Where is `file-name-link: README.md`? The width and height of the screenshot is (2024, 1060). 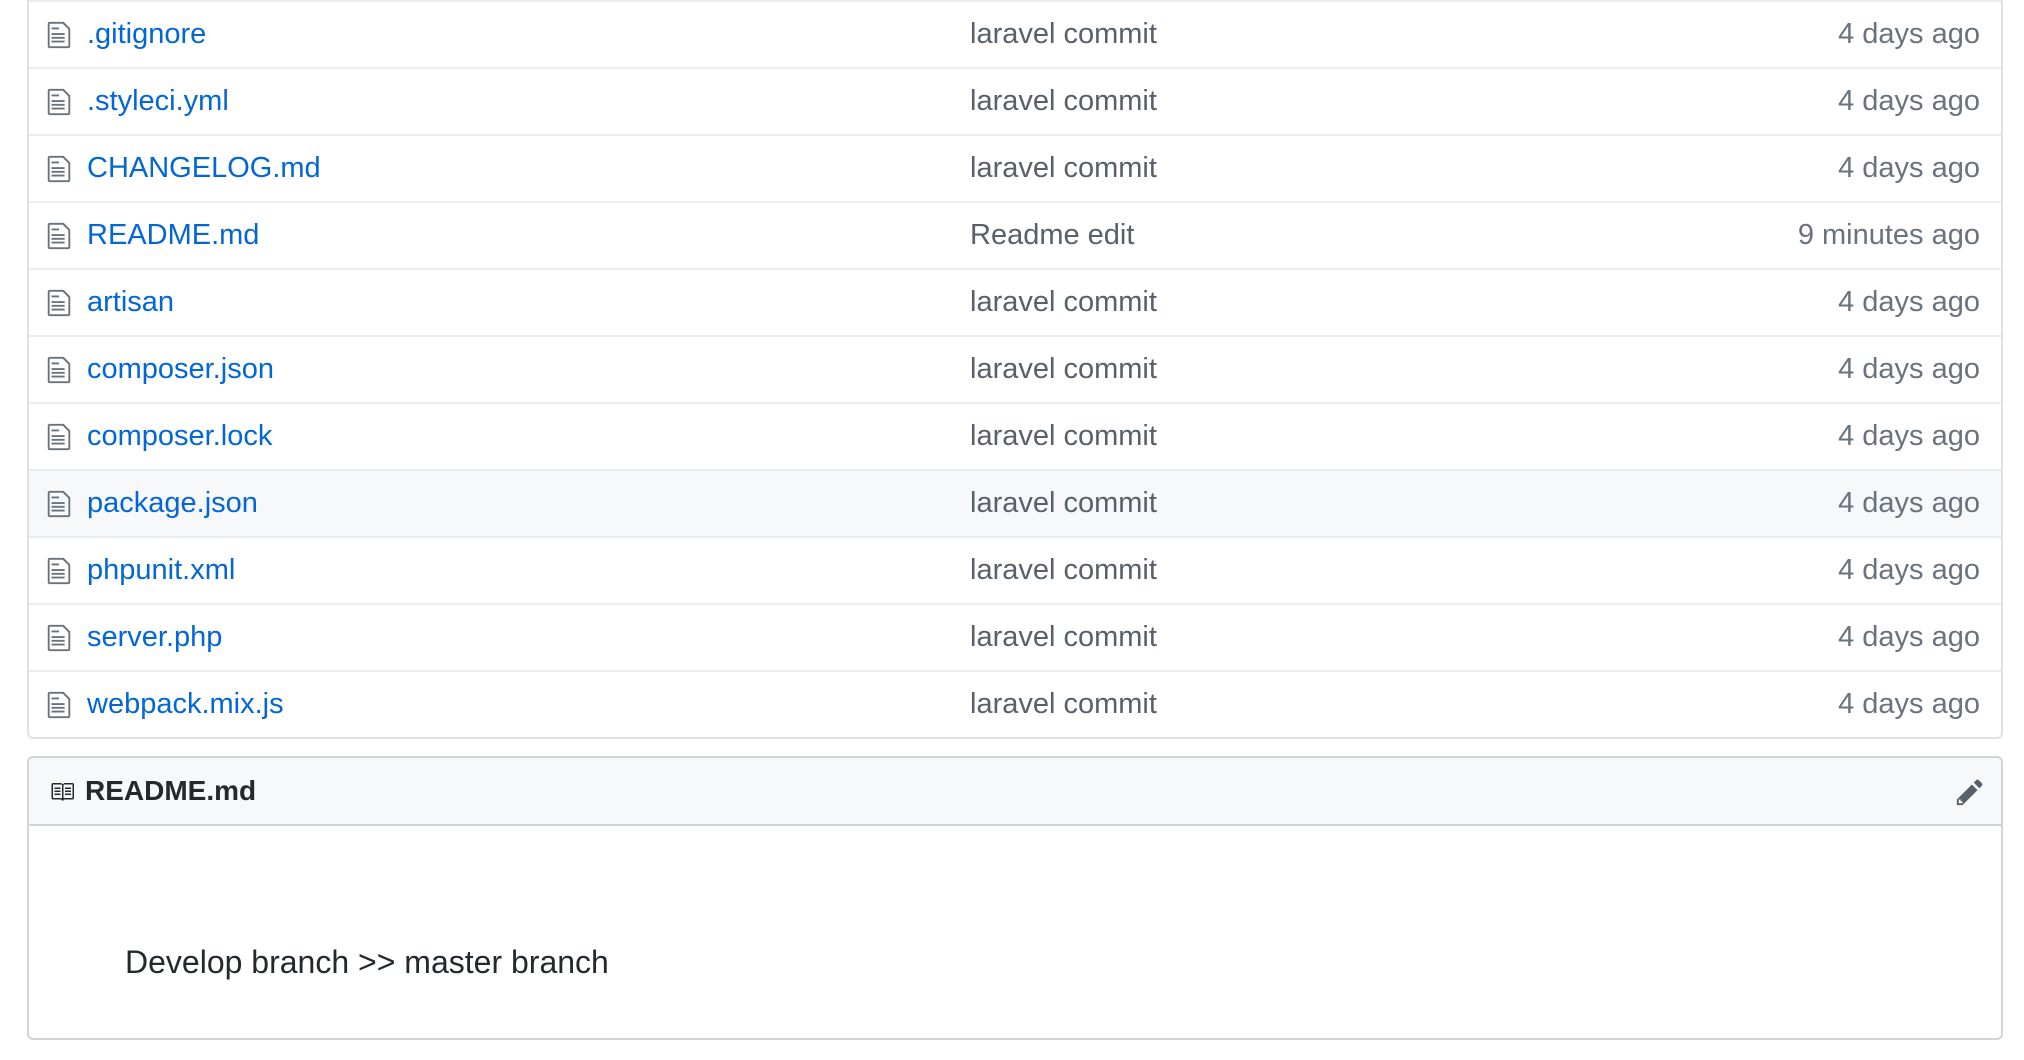
file-name-link: README.md is located at coordinates (173, 235).